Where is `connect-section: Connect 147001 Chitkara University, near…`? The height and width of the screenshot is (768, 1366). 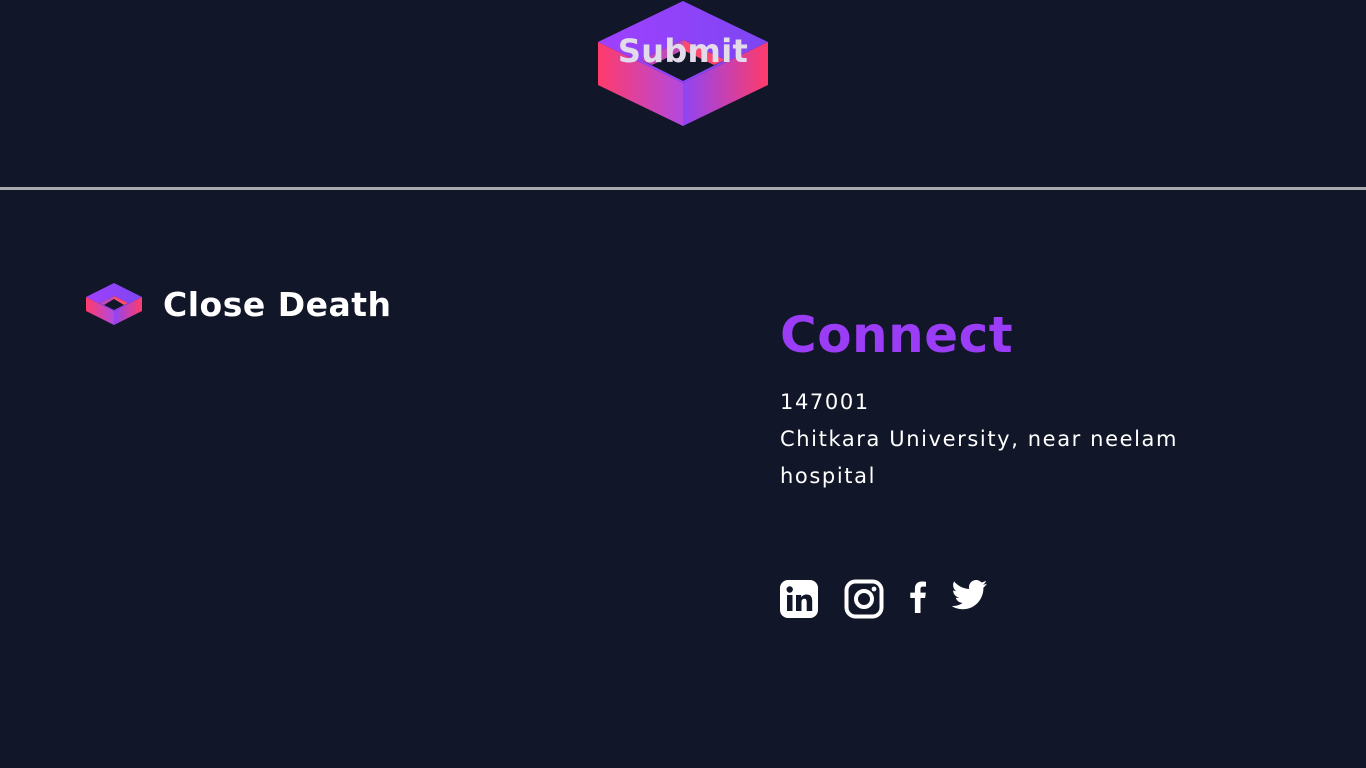 connect-section: Connect 147001 Chitkara University, near… is located at coordinates (1040, 398).